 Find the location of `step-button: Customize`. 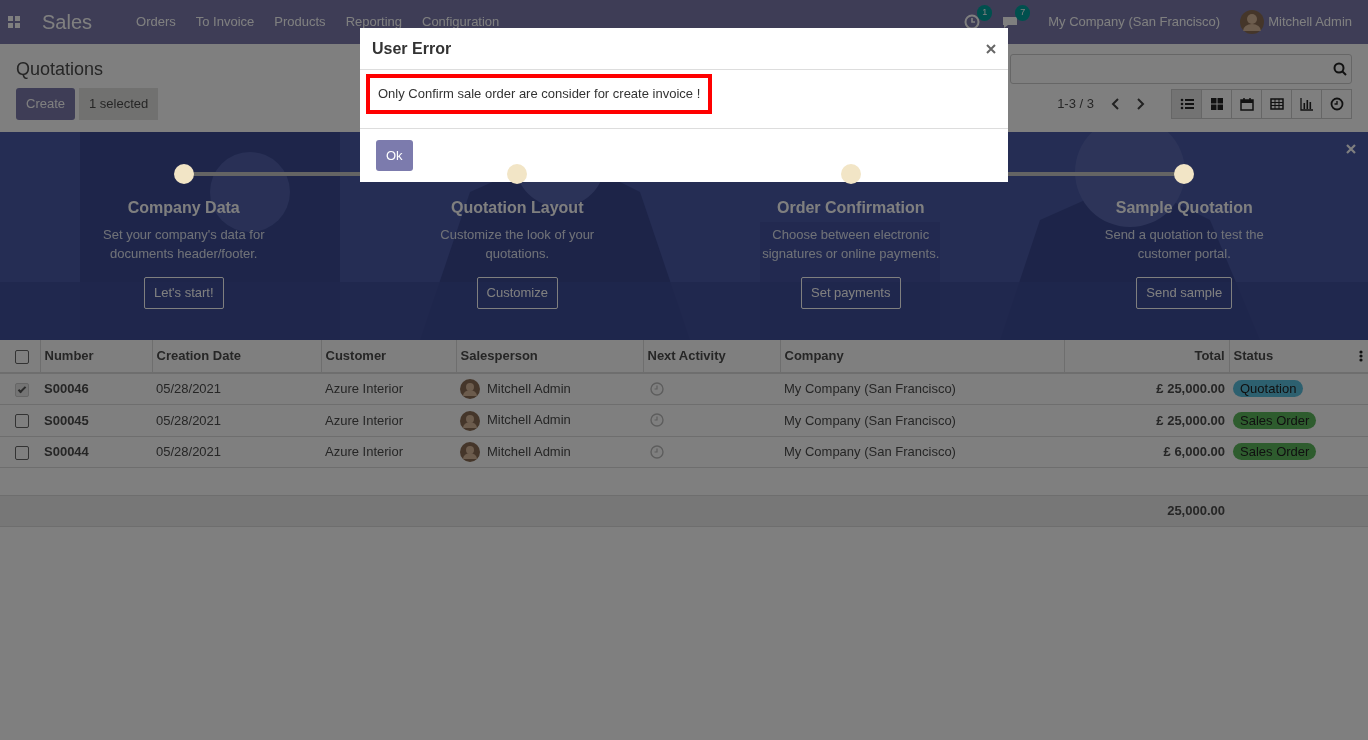

step-button: Customize is located at coordinates (517, 293).